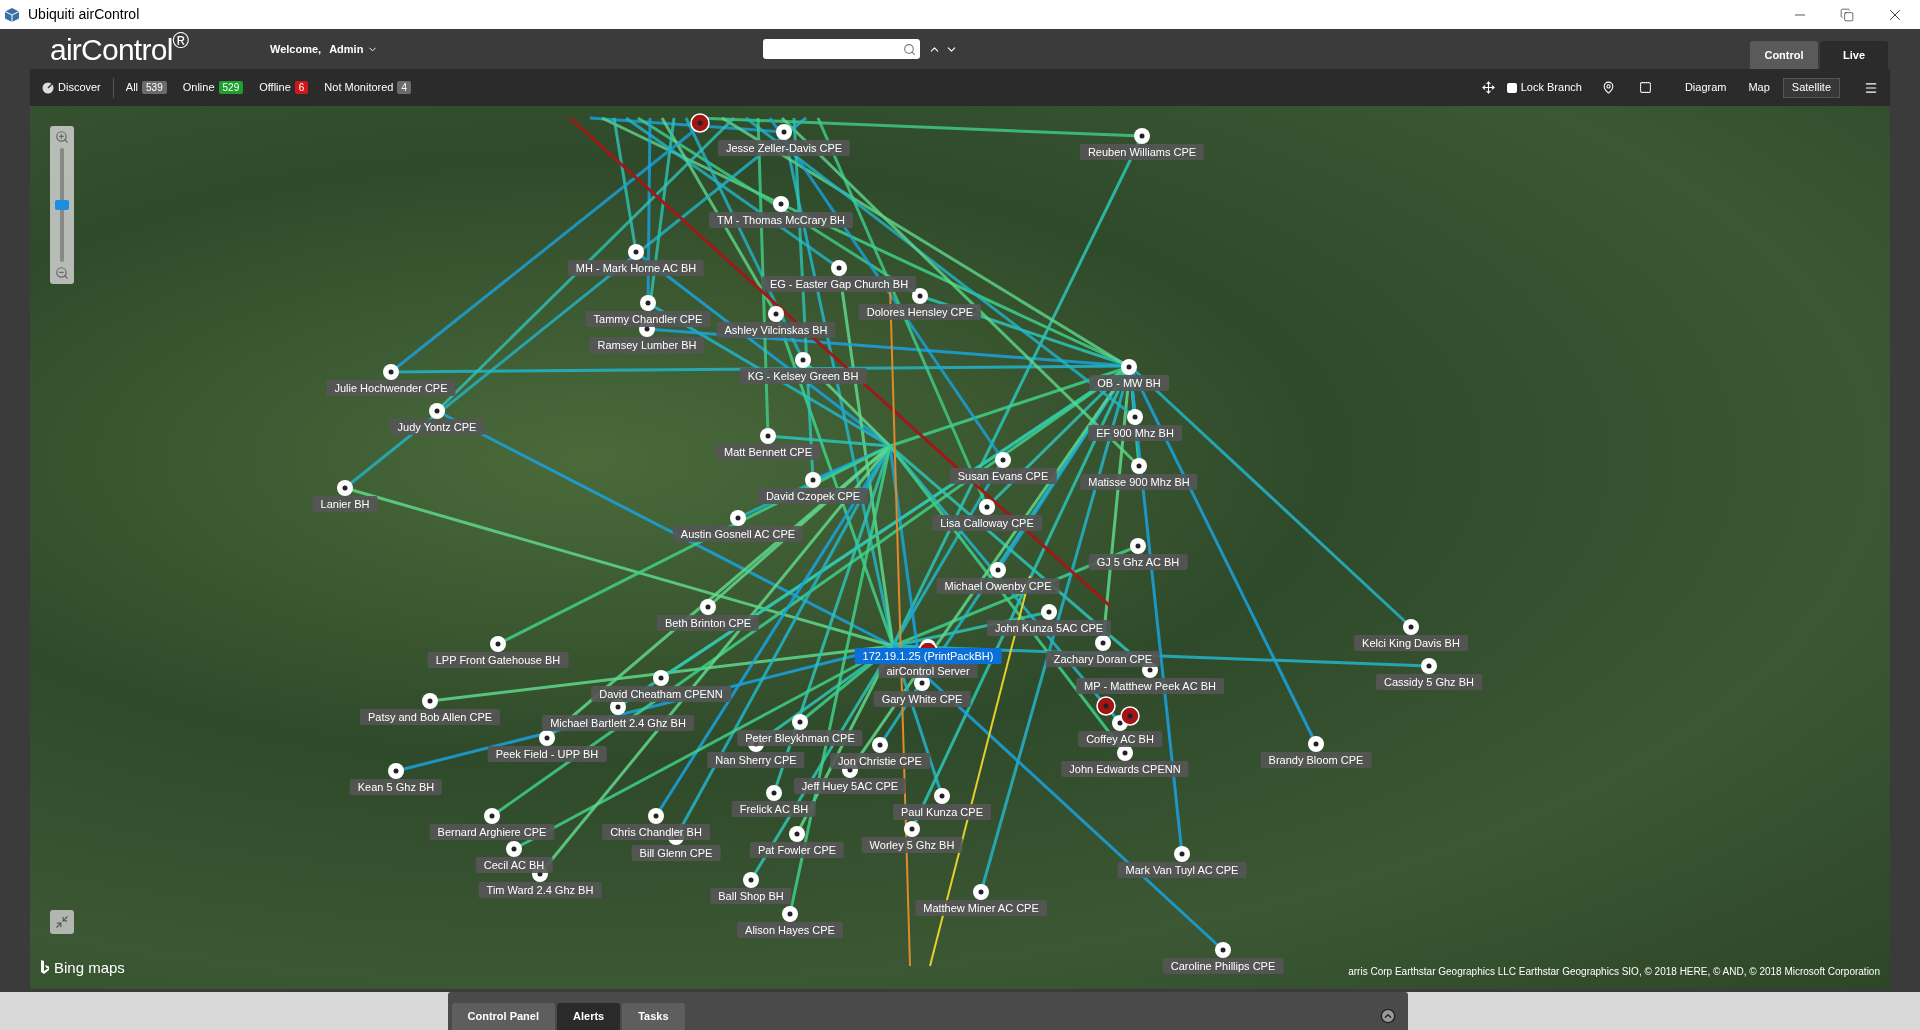 Image resolution: width=1920 pixels, height=1030 pixels. I want to click on device-label: Matt Bennett CPE, so click(768, 452).